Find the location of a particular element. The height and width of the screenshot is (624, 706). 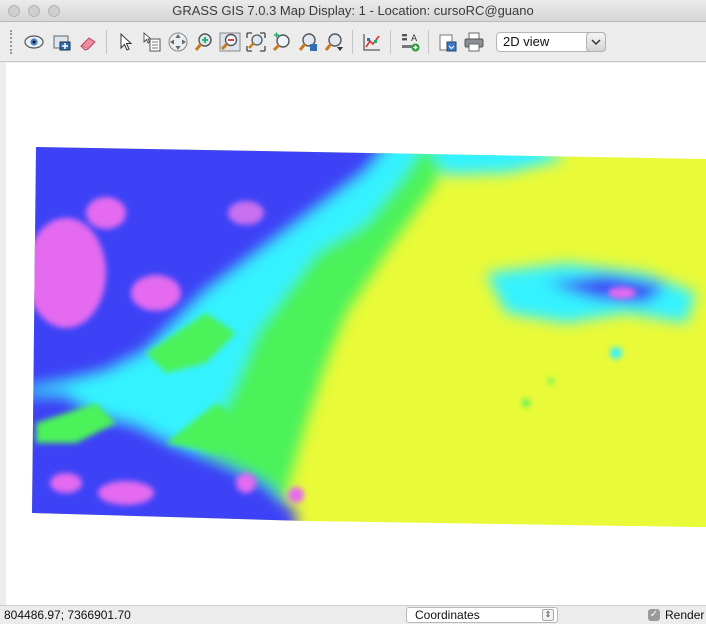

checkmark-icon: ✓ is located at coordinates (654, 615).